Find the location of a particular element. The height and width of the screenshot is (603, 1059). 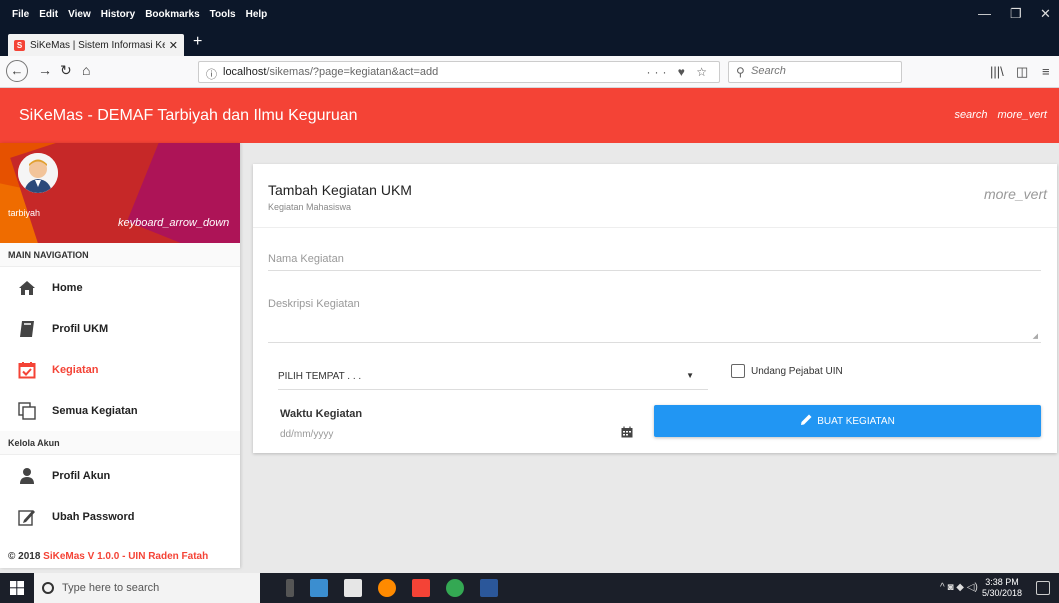

buat-kegiatan-button: BUAT KEGIATAN is located at coordinates (847, 421).